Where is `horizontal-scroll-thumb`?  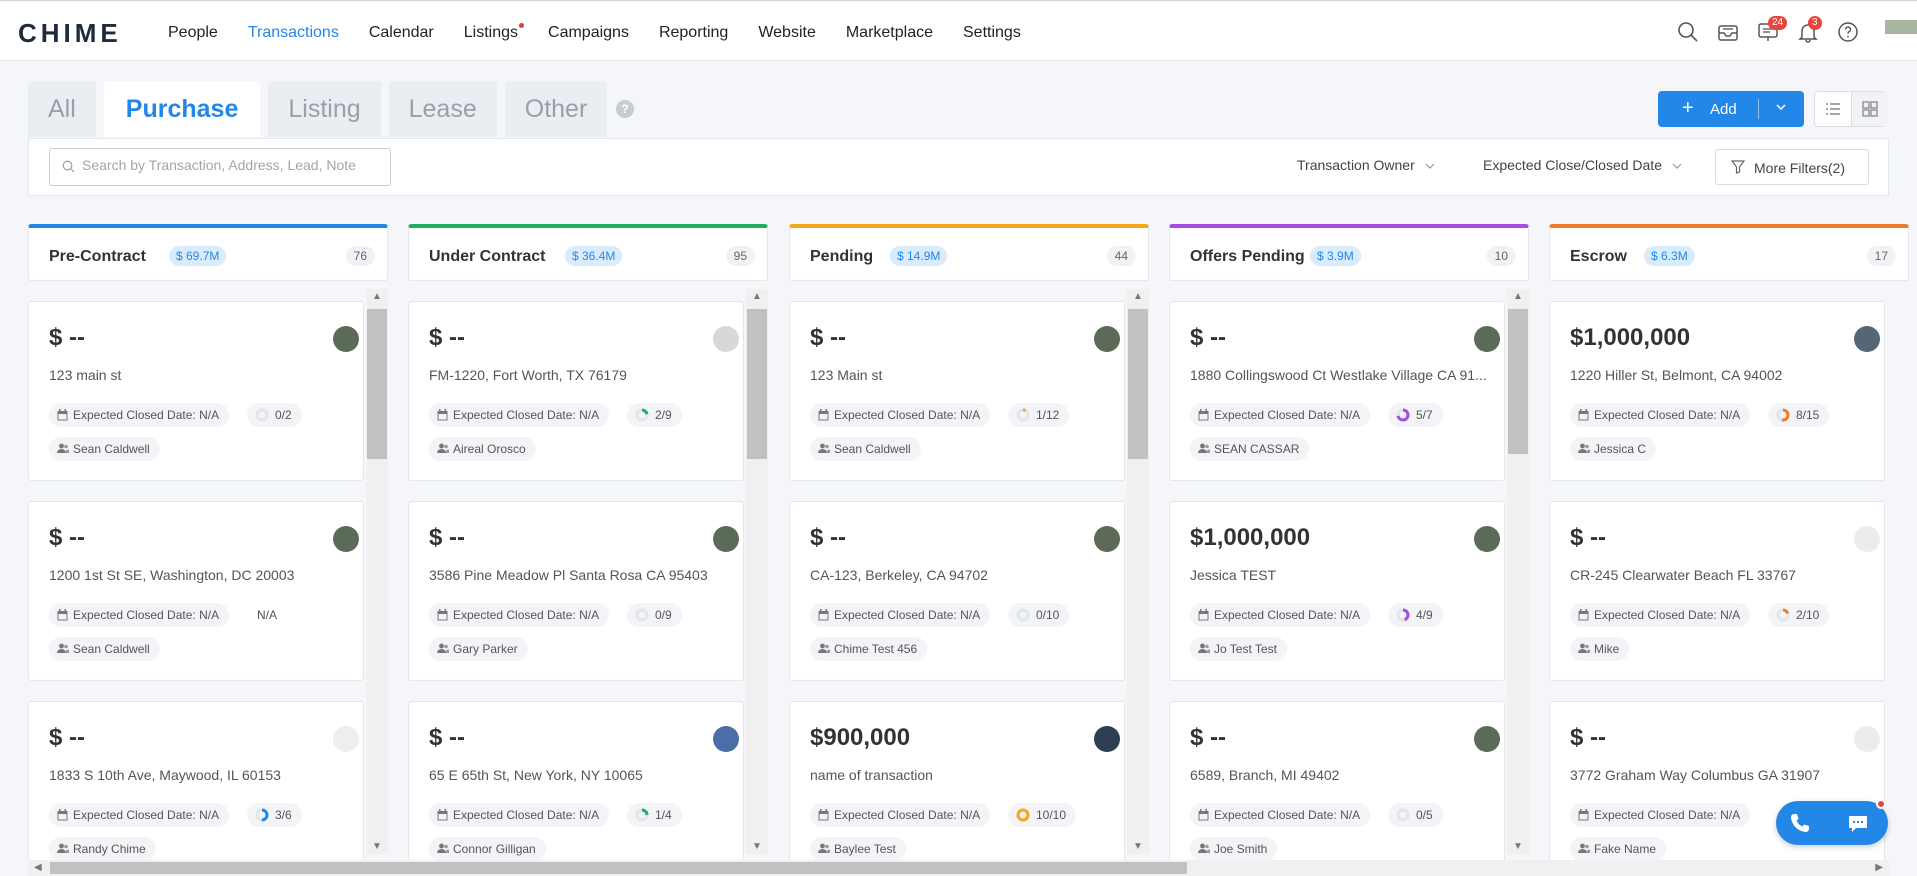
horizontal-scroll-thumb is located at coordinates (618, 868).